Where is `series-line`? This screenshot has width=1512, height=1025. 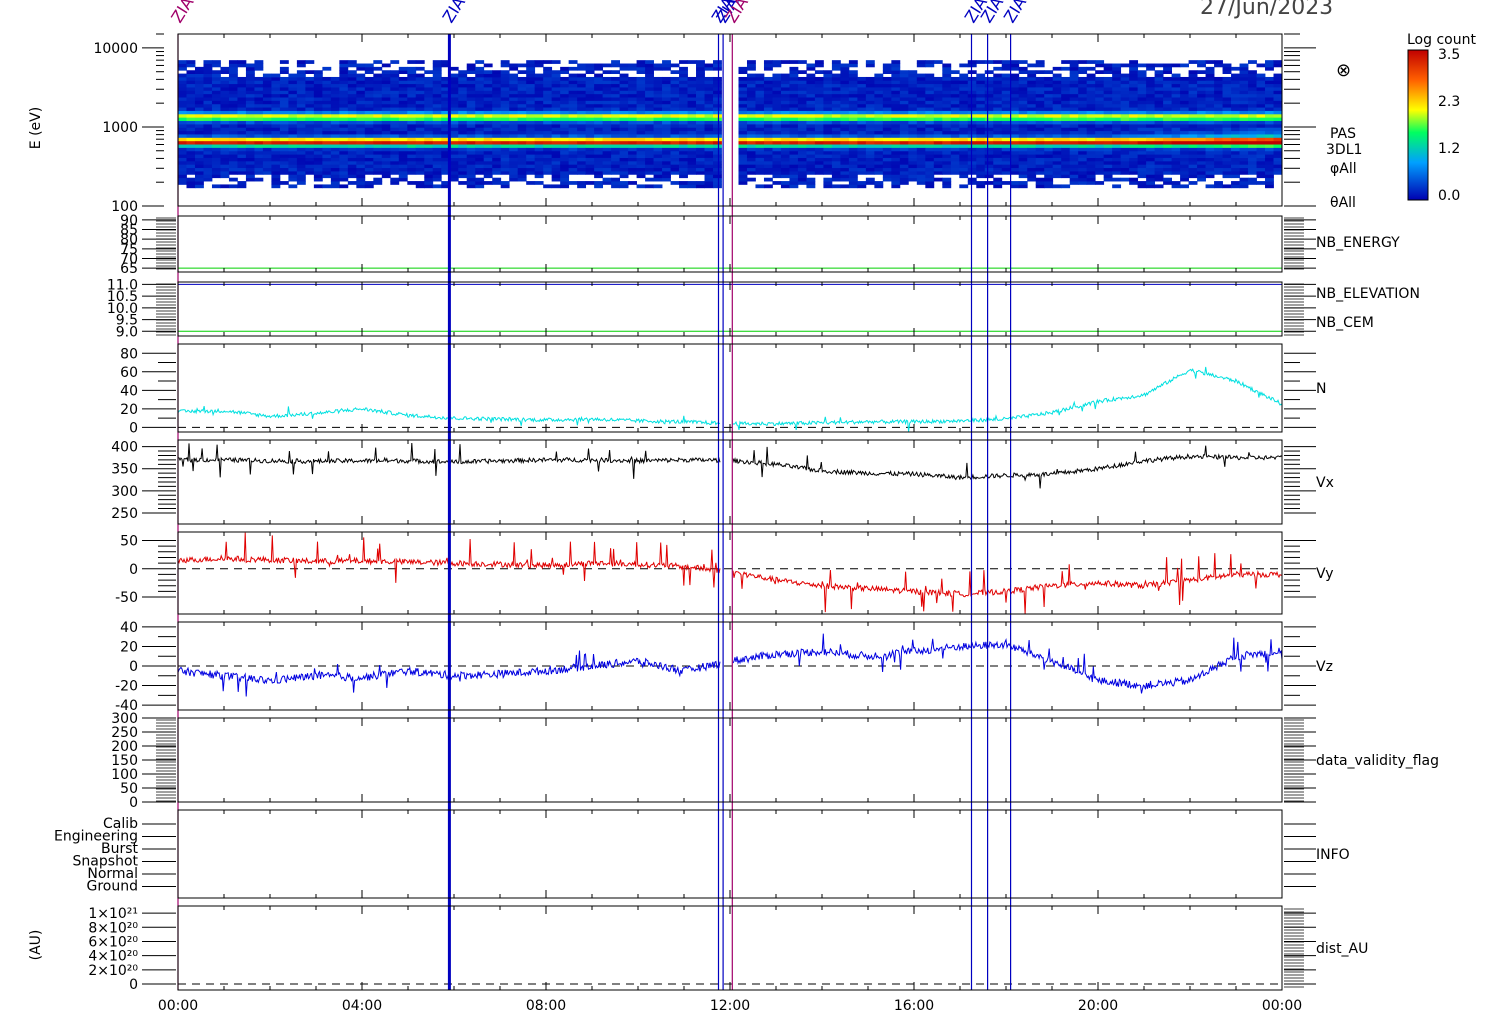
series-line is located at coordinates (730, 465).